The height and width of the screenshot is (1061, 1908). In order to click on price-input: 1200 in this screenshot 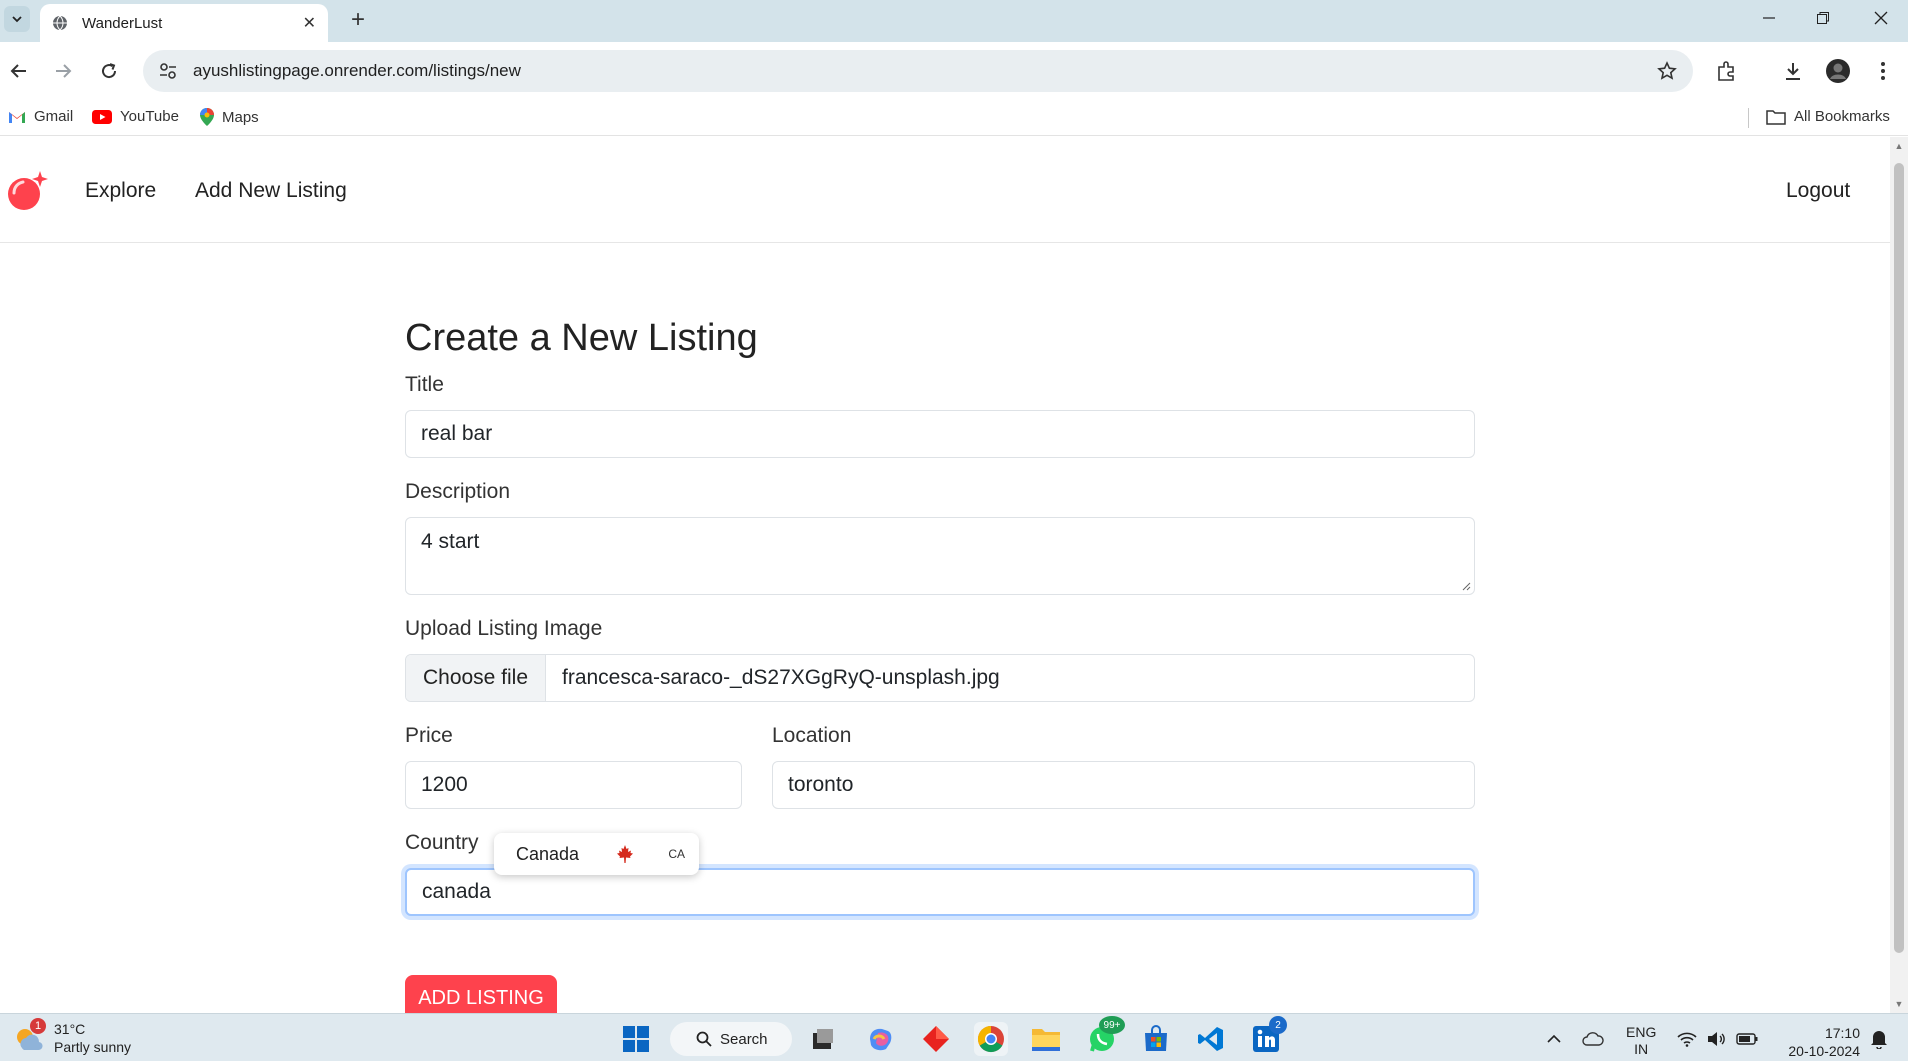, I will do `click(573, 785)`.